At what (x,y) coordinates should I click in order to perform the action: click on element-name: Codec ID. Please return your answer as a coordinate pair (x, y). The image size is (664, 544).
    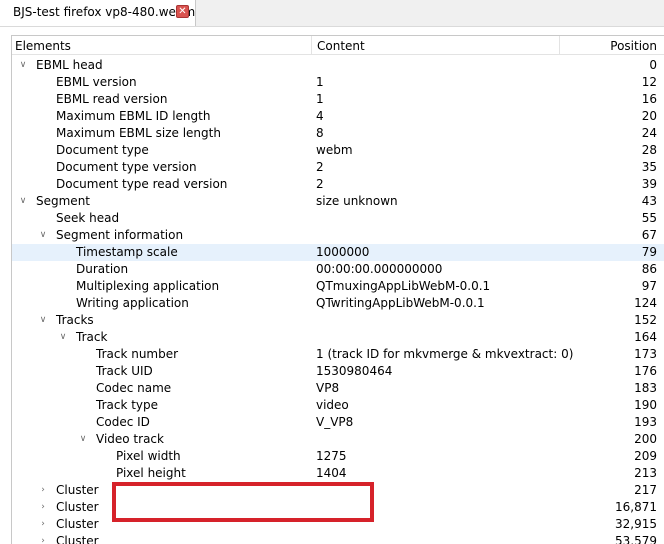
    Looking at the image, I should click on (123, 422).